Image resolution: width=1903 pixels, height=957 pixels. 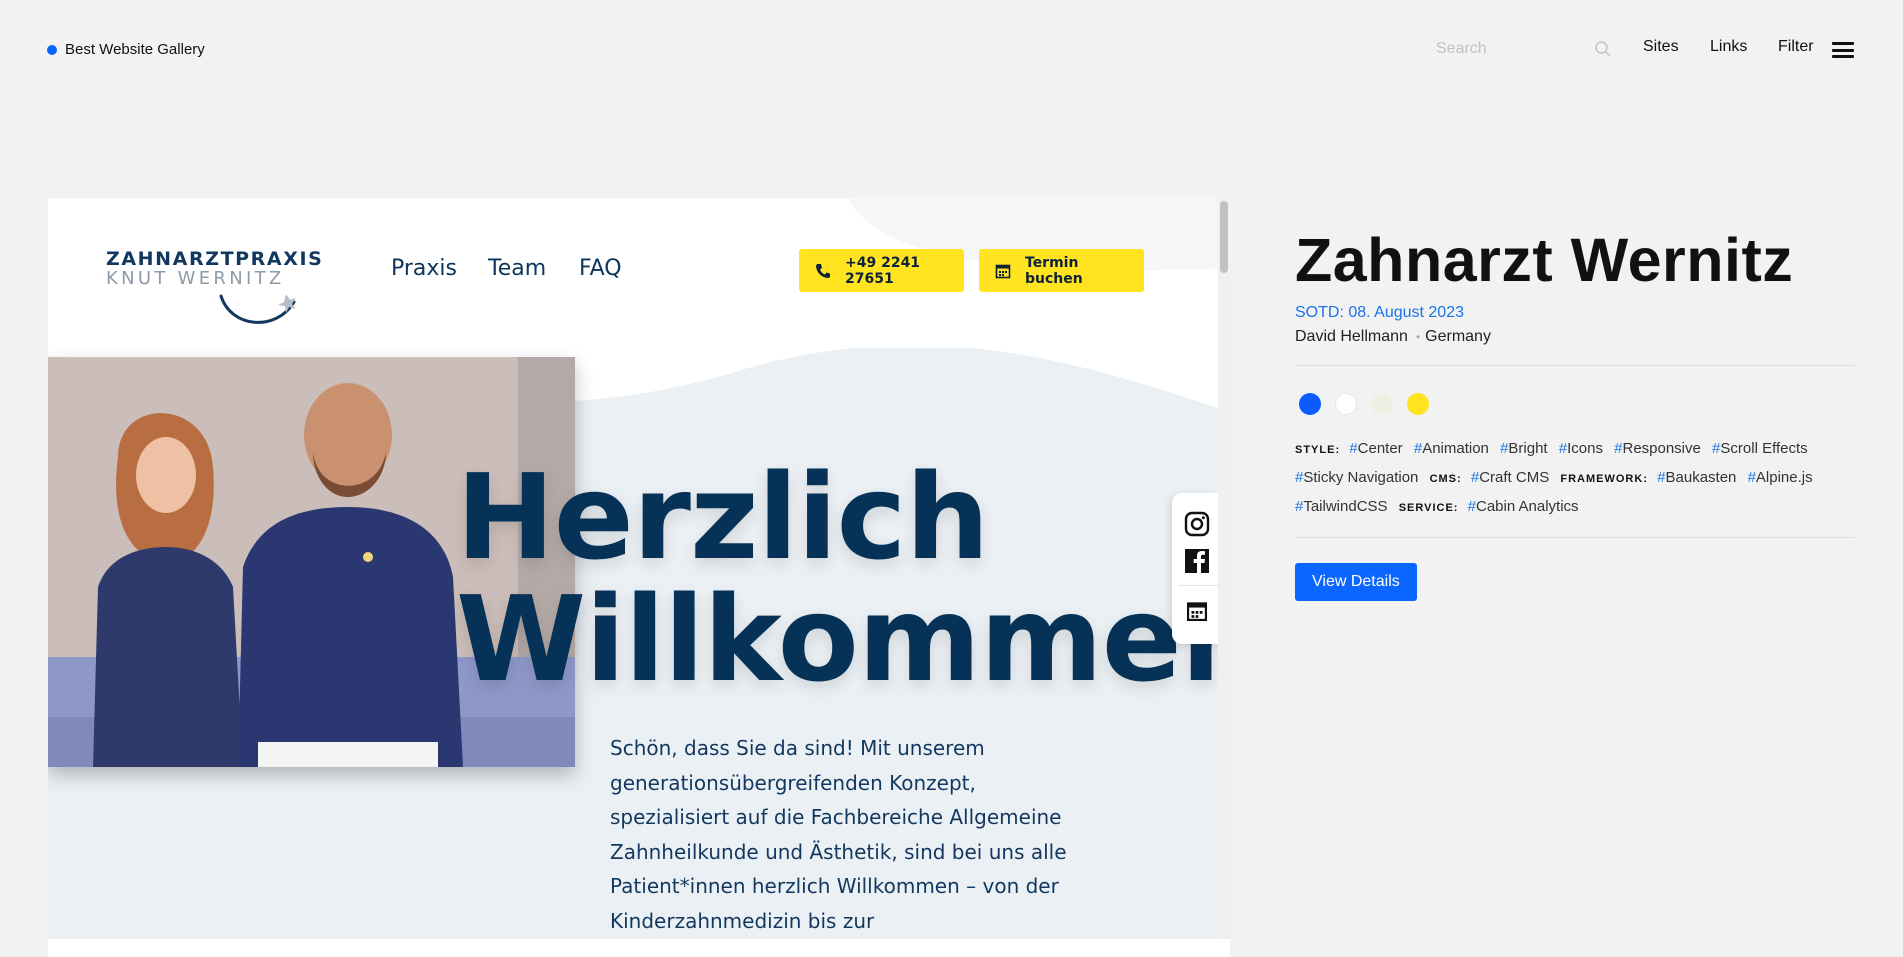 I want to click on search-input, so click(x=1508, y=49).